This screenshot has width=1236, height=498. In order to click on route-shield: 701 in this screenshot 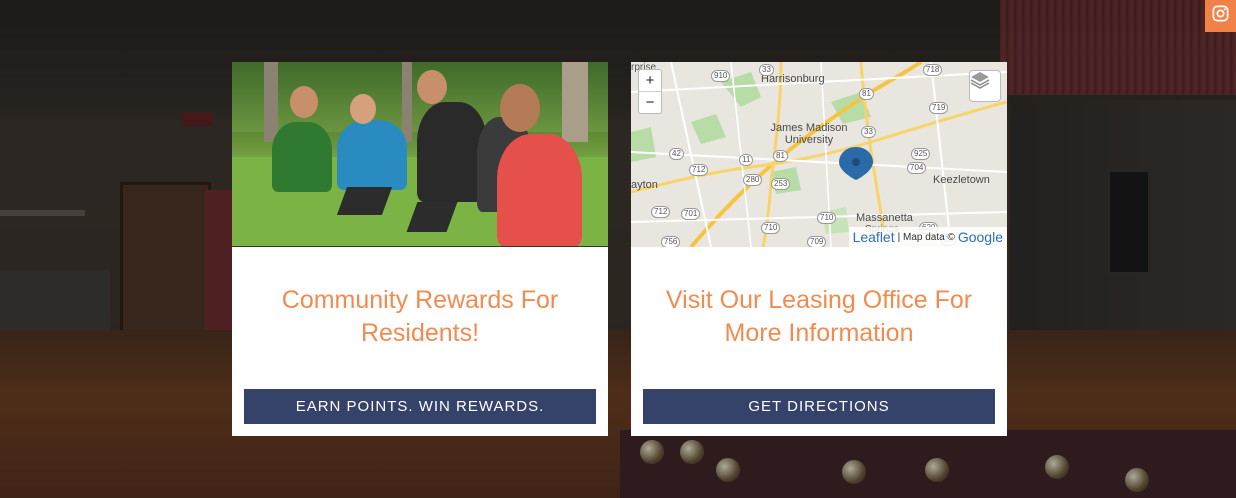, I will do `click(691, 214)`.